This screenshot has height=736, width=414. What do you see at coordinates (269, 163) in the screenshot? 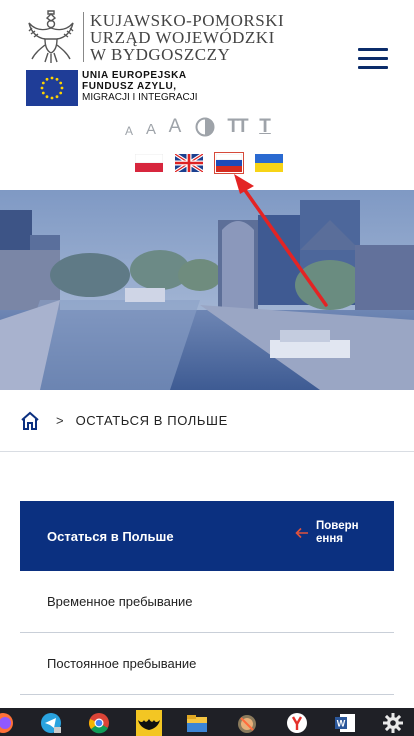
I see `language-ukrainian-flag-icon` at bounding box center [269, 163].